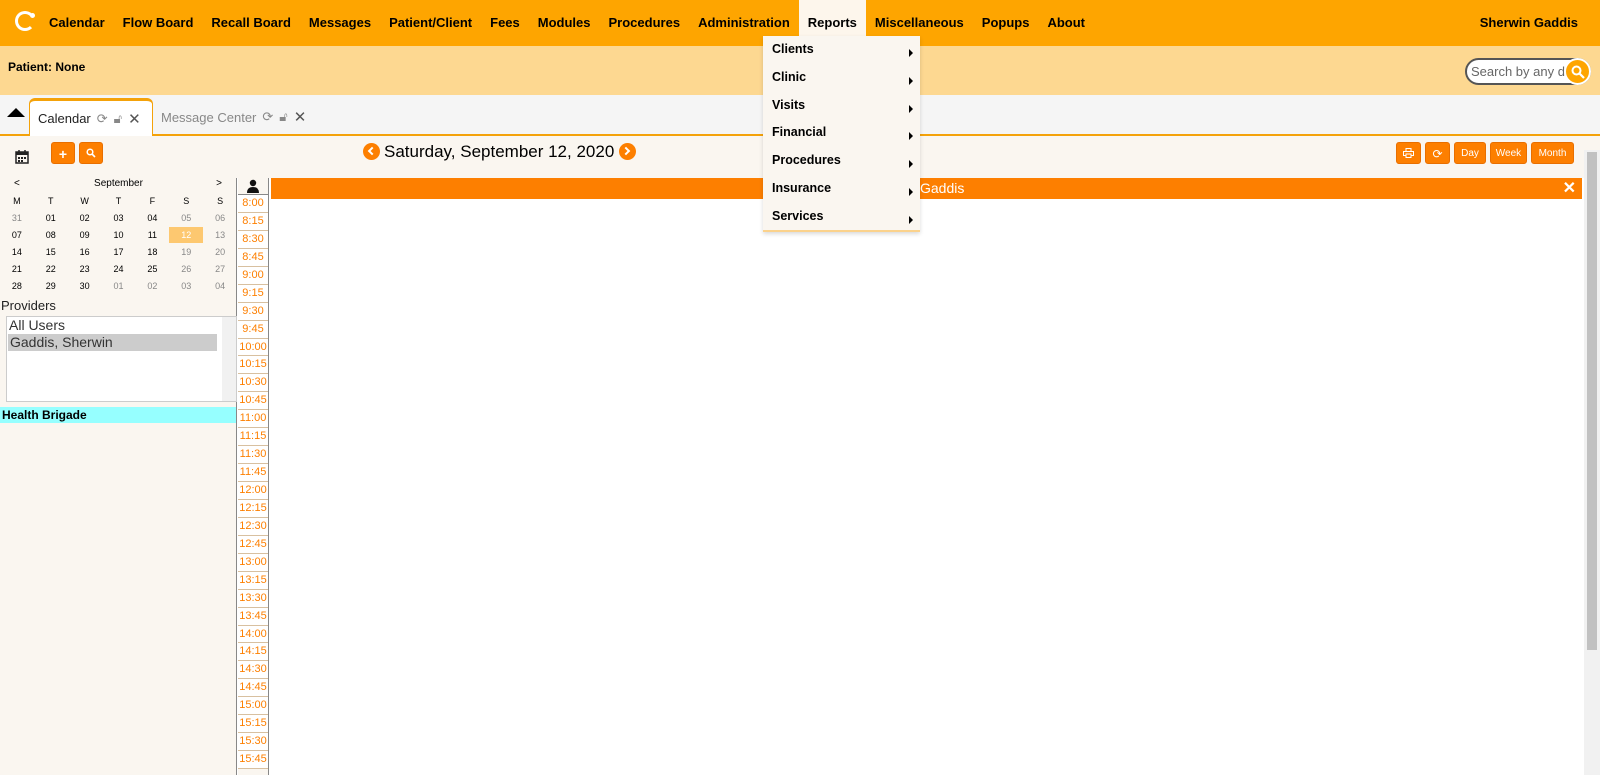  What do you see at coordinates (253, 562) in the screenshot?
I see `time-slot: 13:00` at bounding box center [253, 562].